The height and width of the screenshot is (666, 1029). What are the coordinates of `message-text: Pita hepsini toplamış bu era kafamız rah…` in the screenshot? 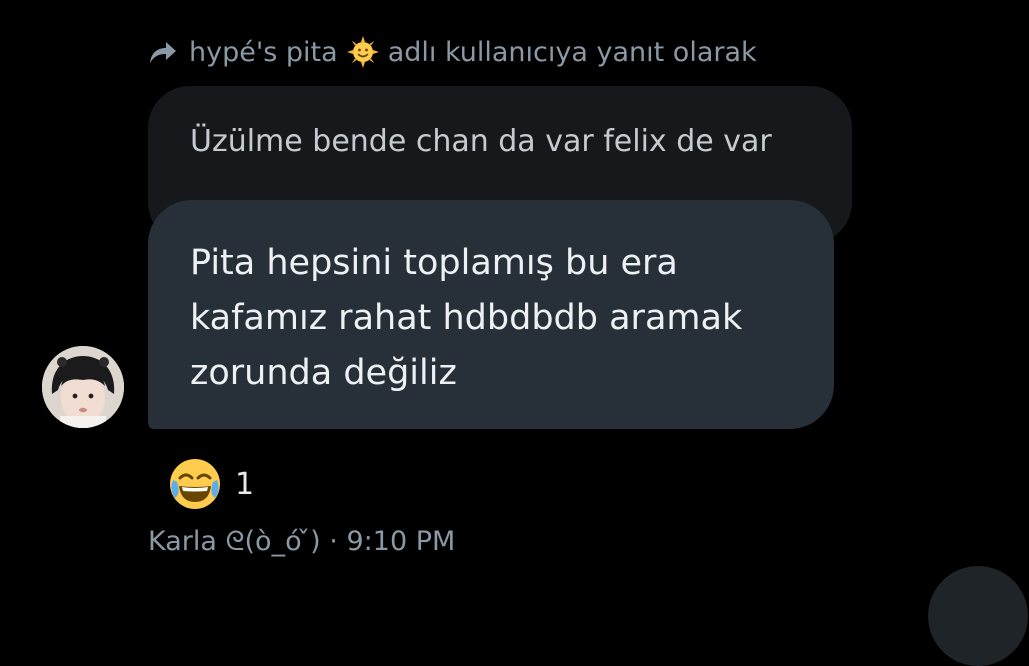 It's located at (466, 318).